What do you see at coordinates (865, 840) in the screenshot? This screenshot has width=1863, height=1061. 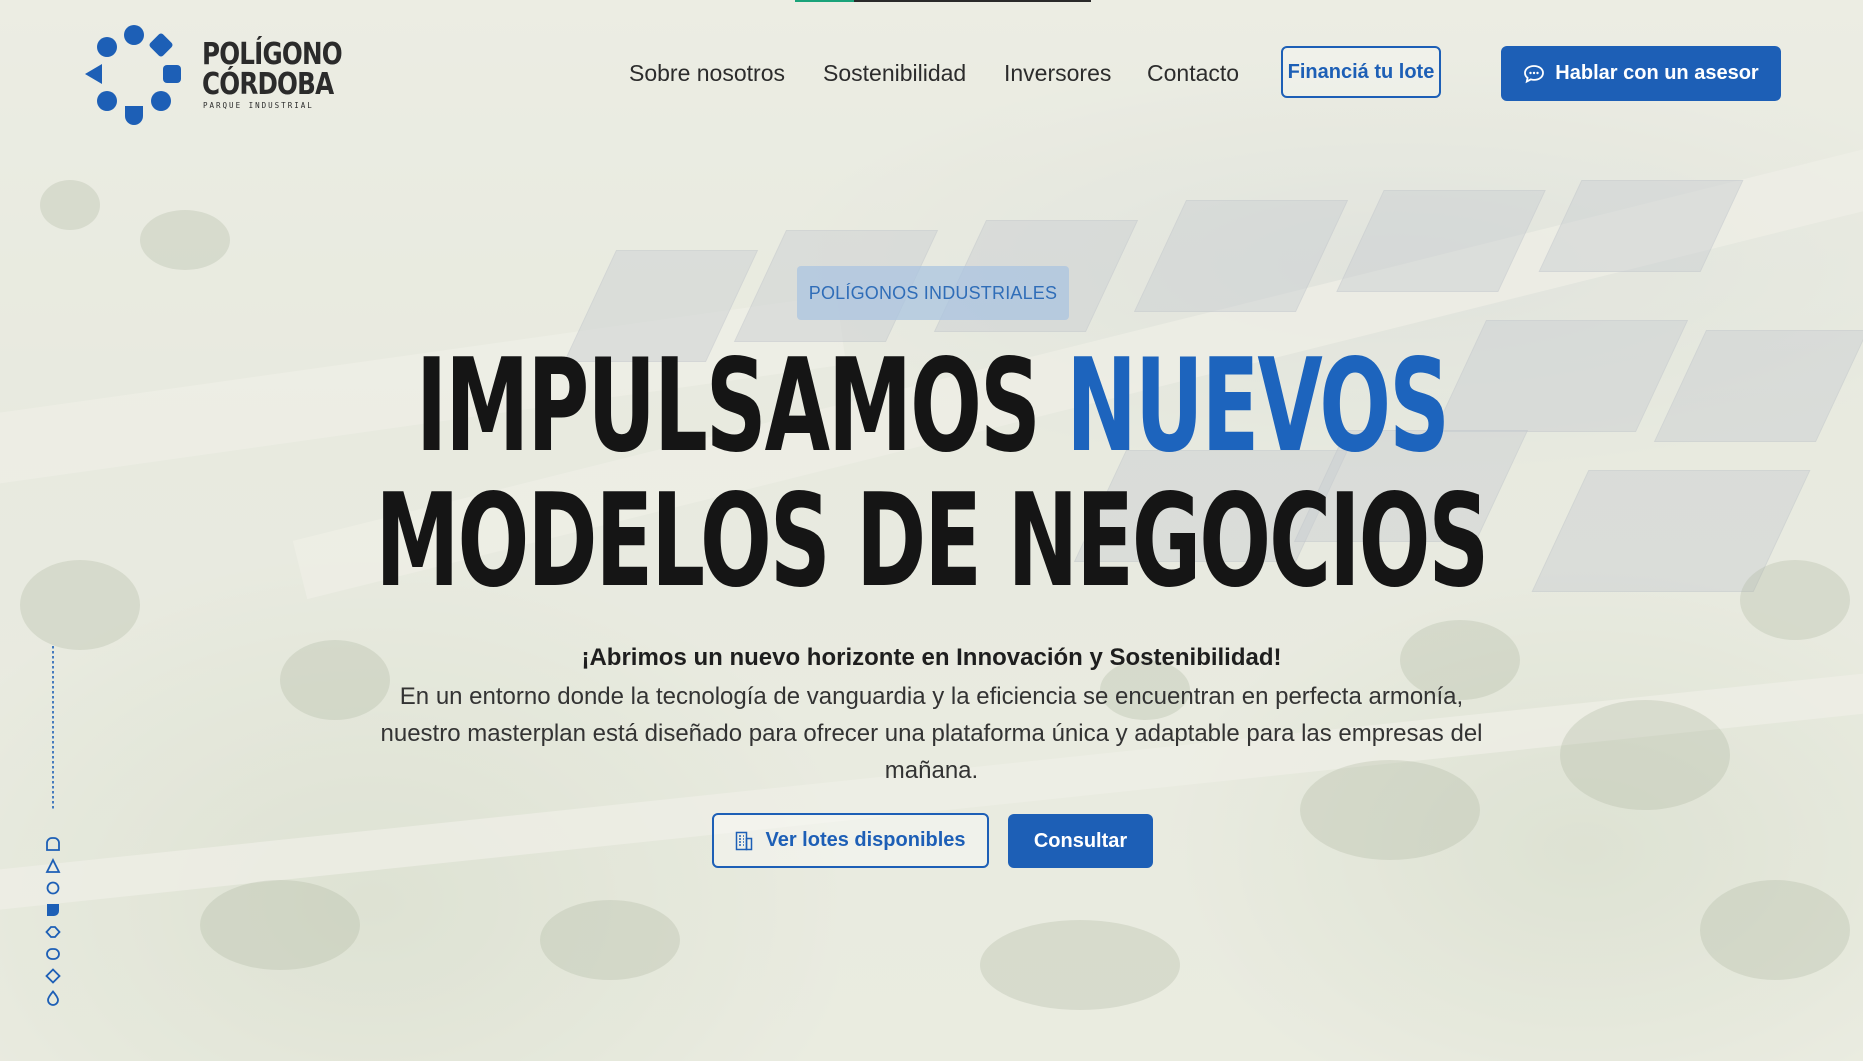 I see `ver-lotes-label: Ver lotes disponibles` at bounding box center [865, 840].